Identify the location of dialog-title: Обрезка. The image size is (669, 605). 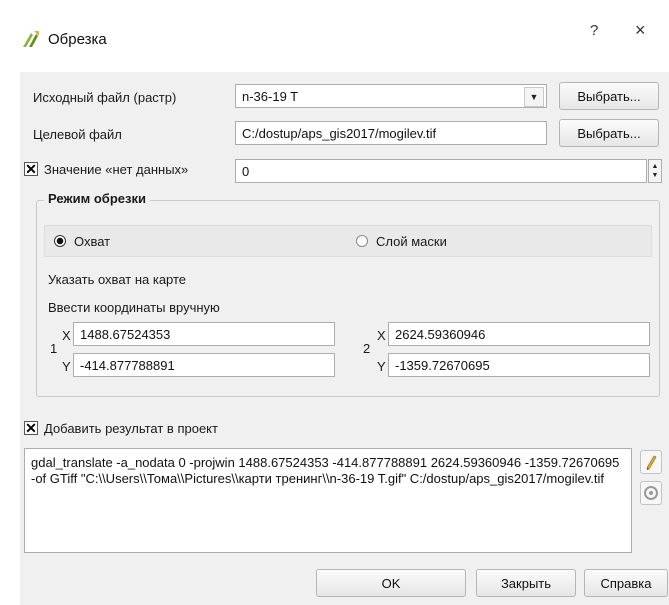
(77, 39).